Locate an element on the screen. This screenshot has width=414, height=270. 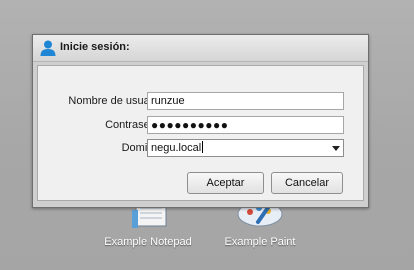
desktop-icon-label: Example Notepad is located at coordinates (148, 242).